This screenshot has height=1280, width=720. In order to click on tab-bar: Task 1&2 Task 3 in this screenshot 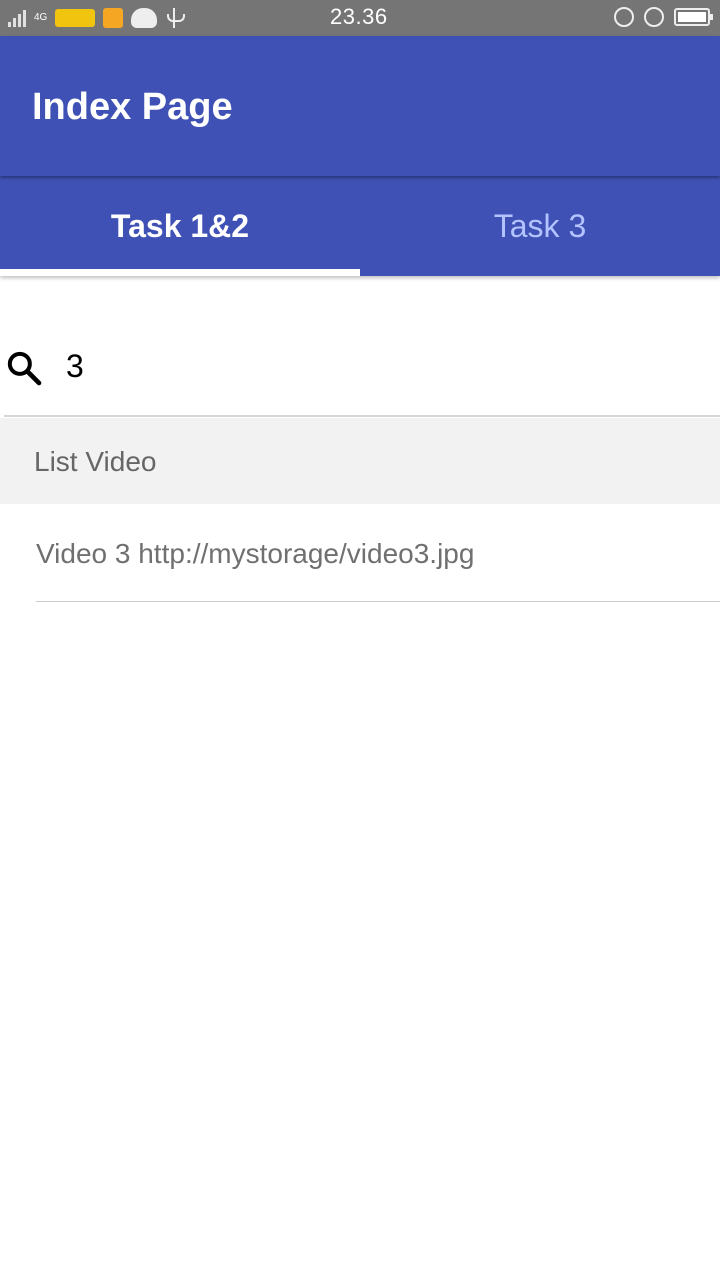, I will do `click(360, 226)`.